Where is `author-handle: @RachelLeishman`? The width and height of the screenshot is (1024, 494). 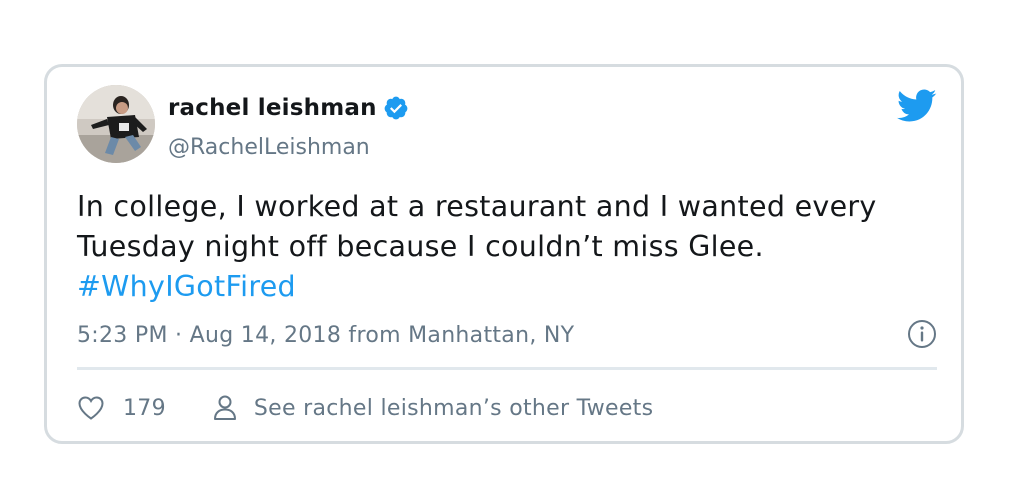
author-handle: @RachelLeishman is located at coordinates (269, 147).